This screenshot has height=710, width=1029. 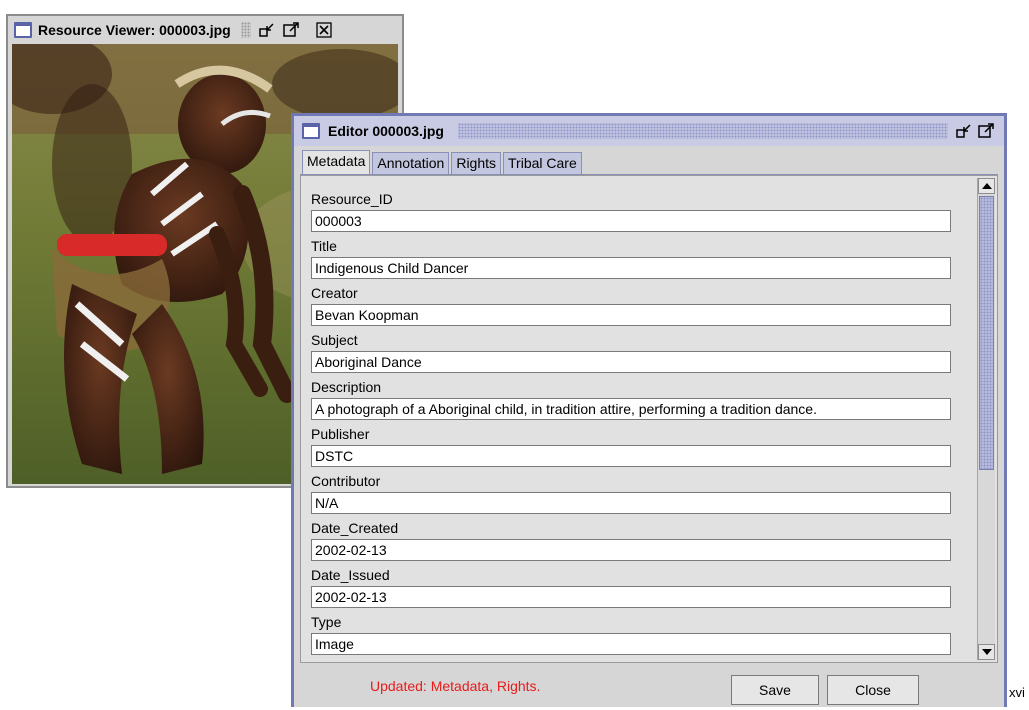 I want to click on creator-field, so click(x=631, y=315).